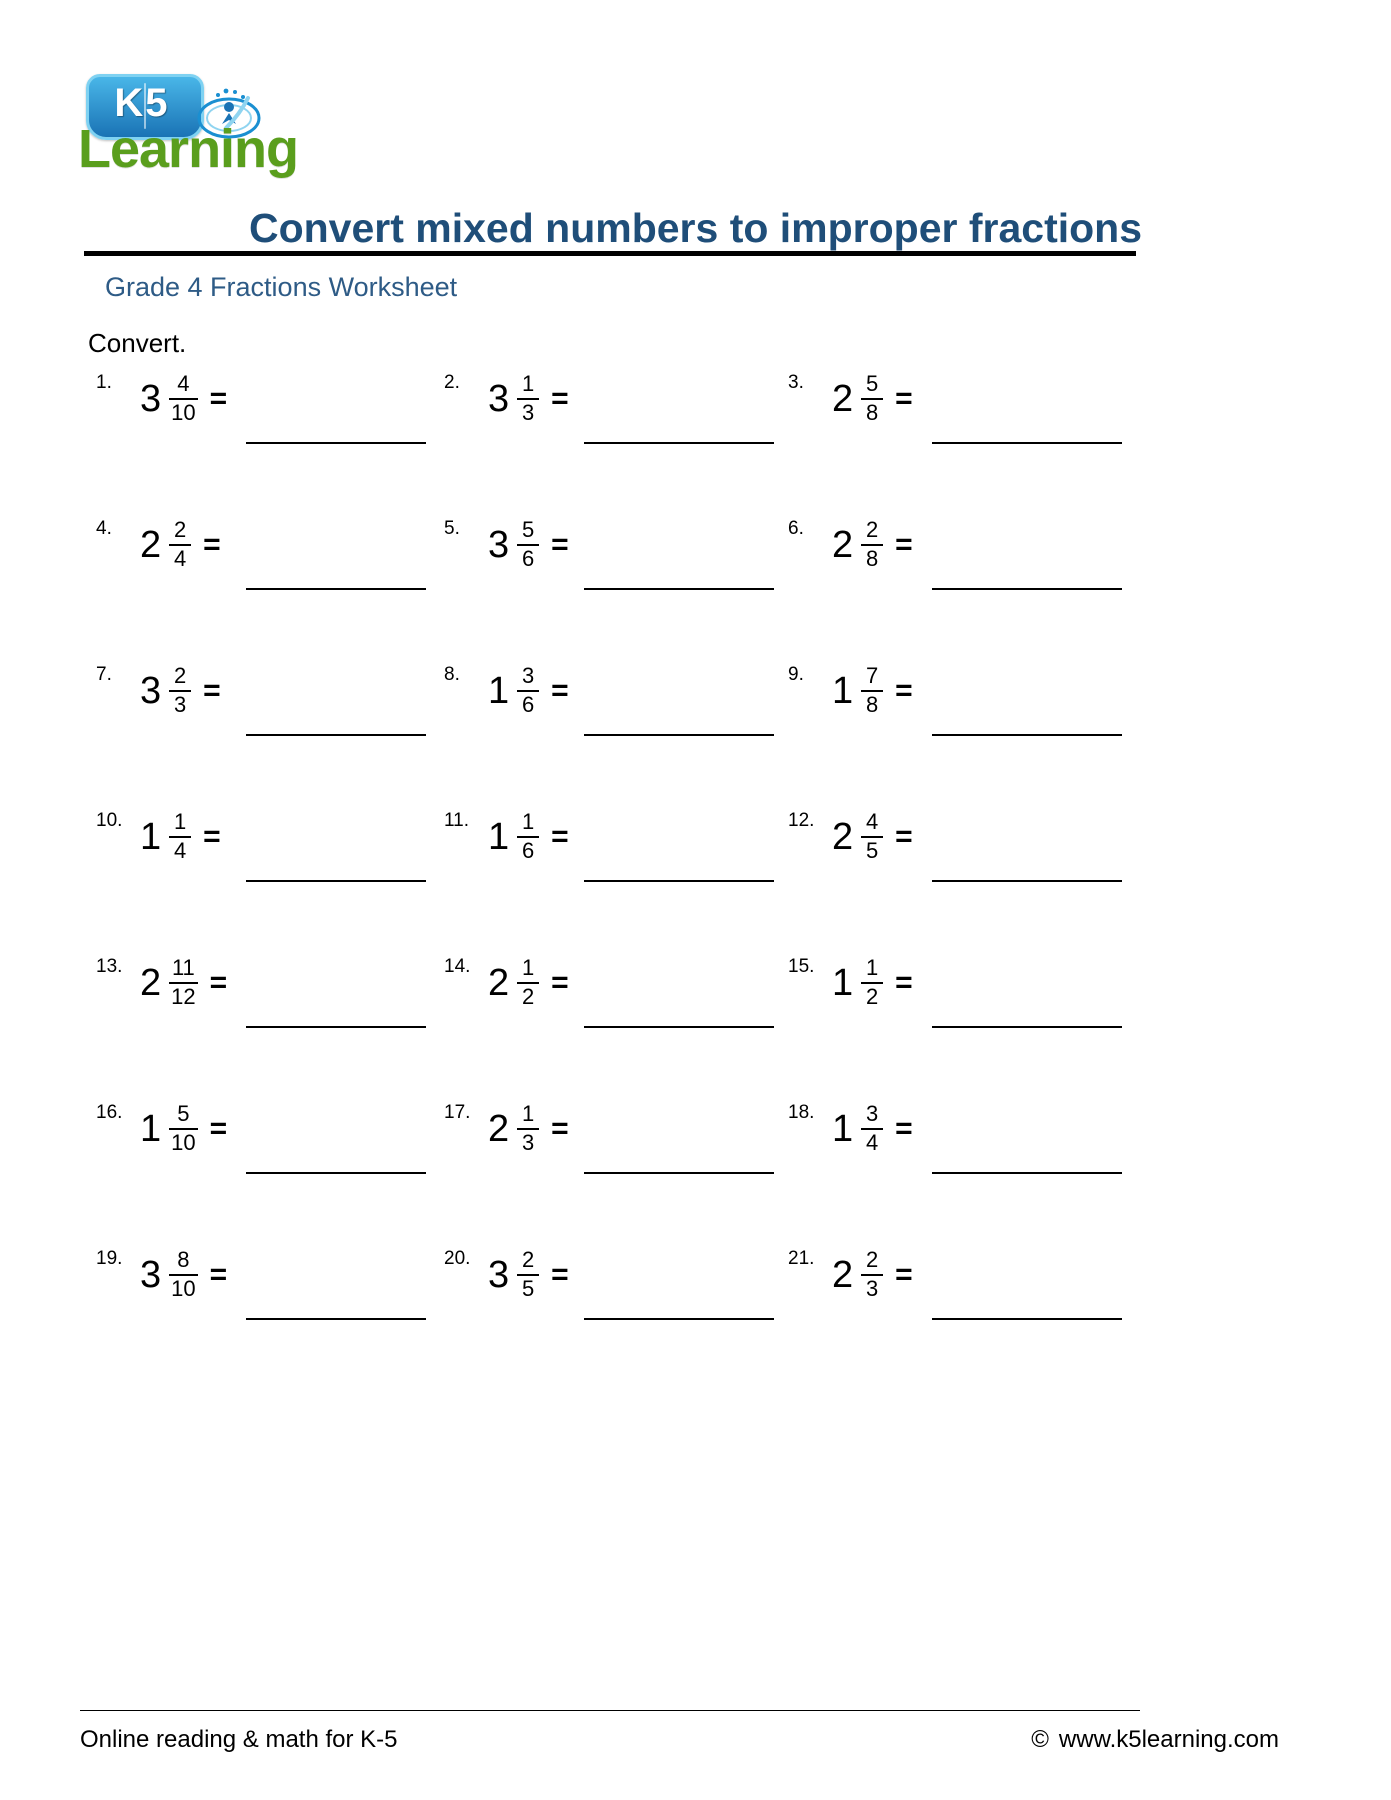 The image size is (1391, 1800). I want to click on fraction: 28, so click(872, 544).